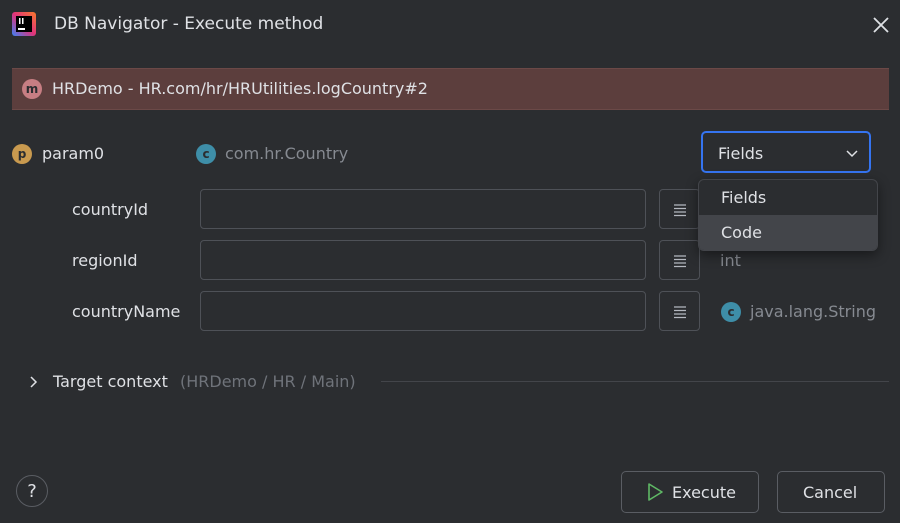  I want to click on chevron-right-icon, so click(34, 381).